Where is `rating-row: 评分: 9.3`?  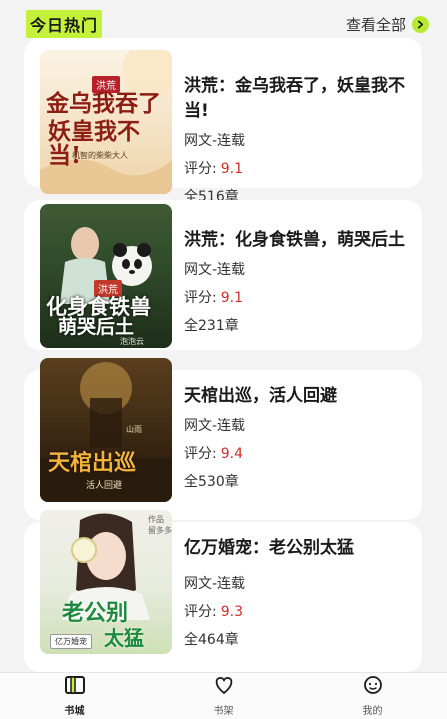
rating-row: 评分: 9.3 is located at coordinates (298, 612).